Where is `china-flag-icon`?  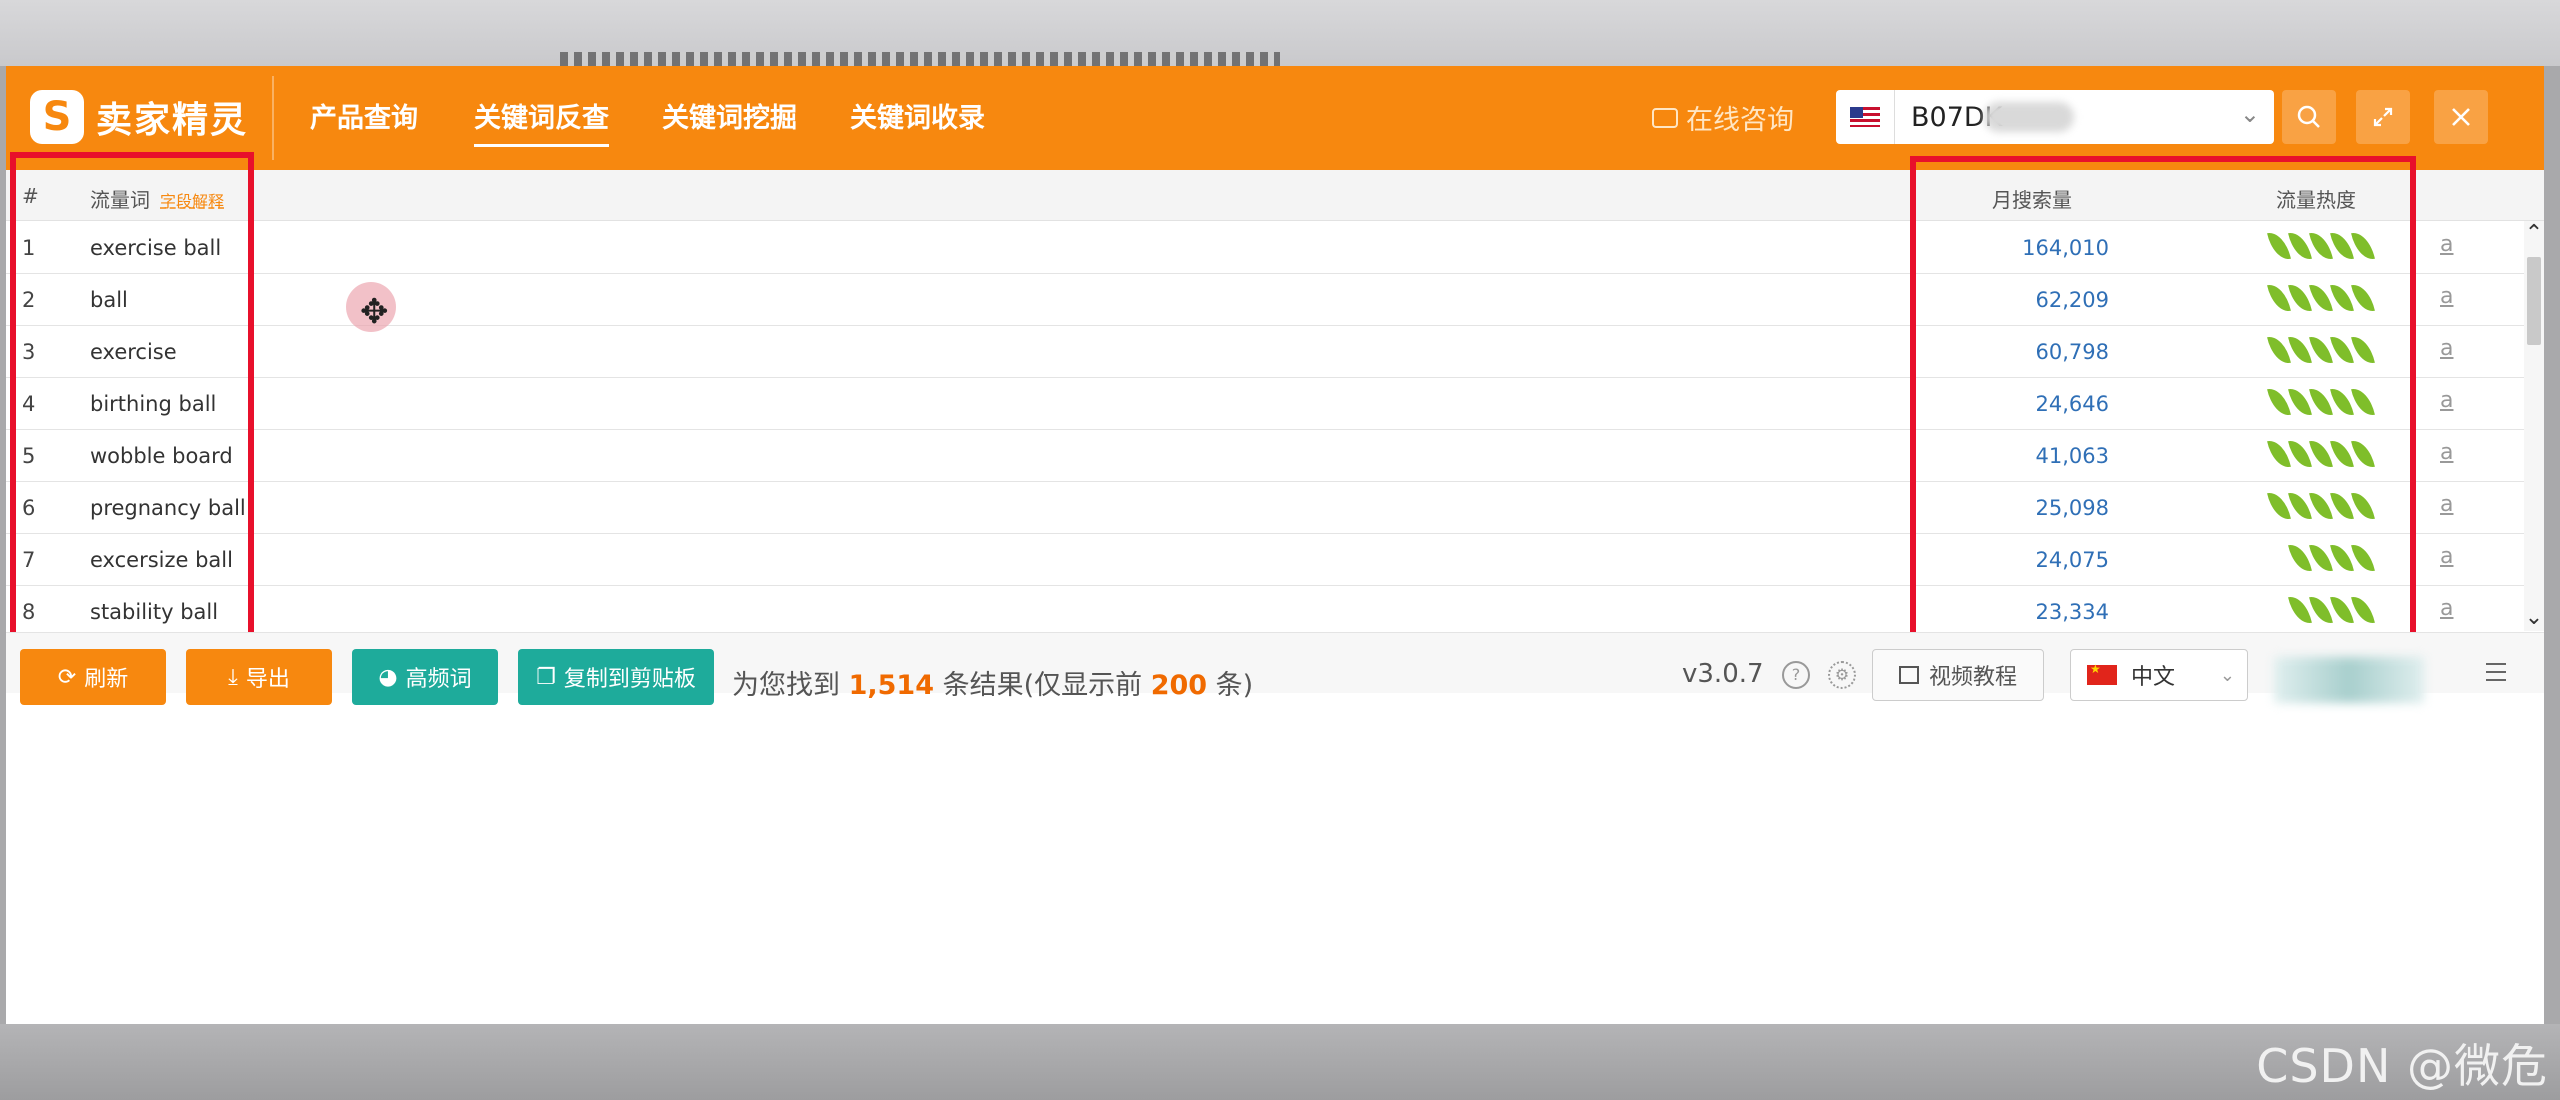 china-flag-icon is located at coordinates (2102, 673).